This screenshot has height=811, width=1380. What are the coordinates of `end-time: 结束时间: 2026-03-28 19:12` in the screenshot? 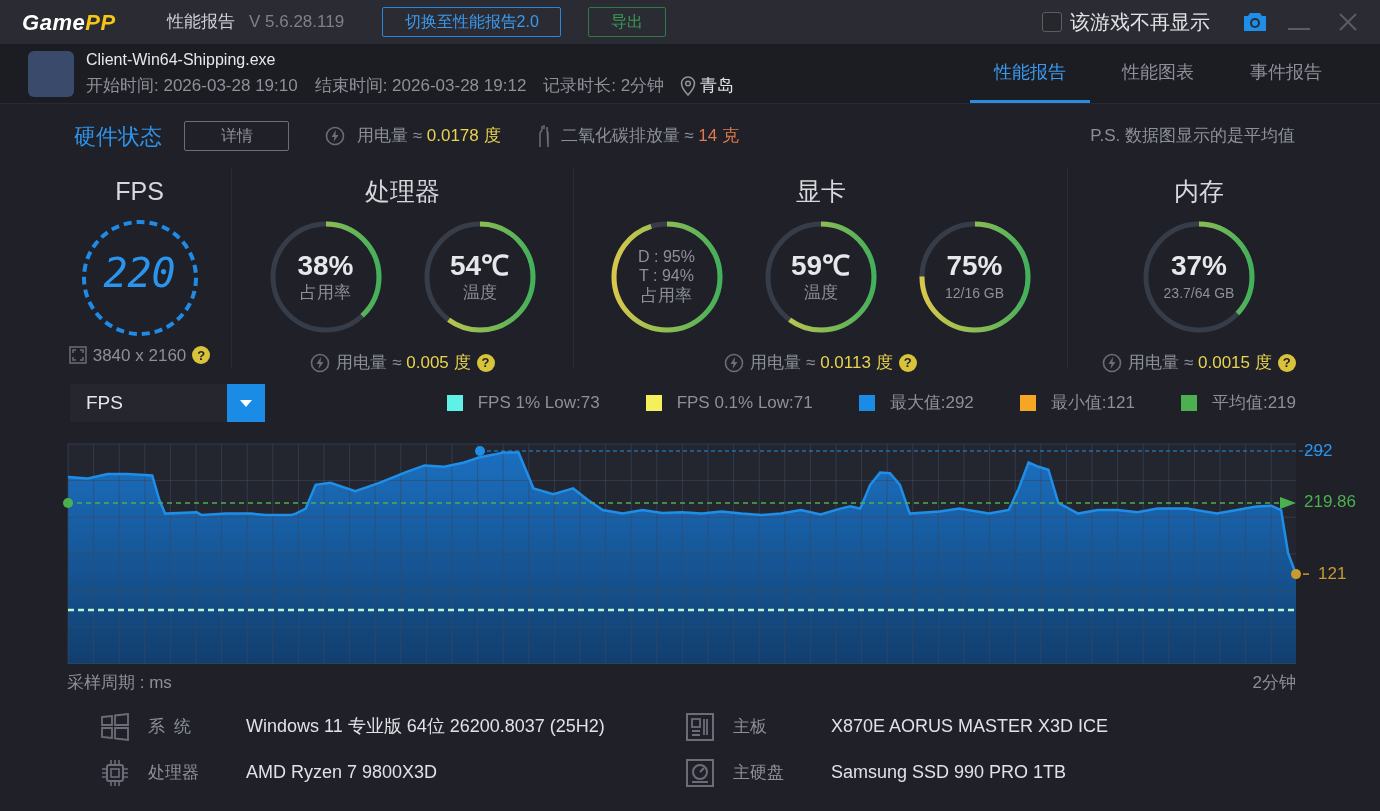 It's located at (420, 86).